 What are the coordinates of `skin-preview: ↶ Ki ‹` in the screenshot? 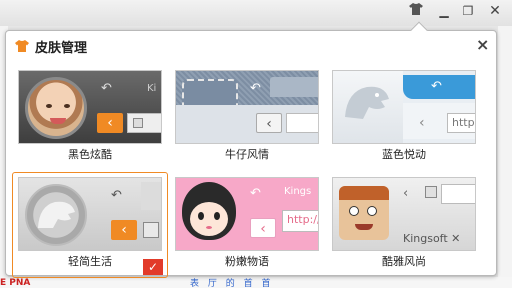 It's located at (90, 107).